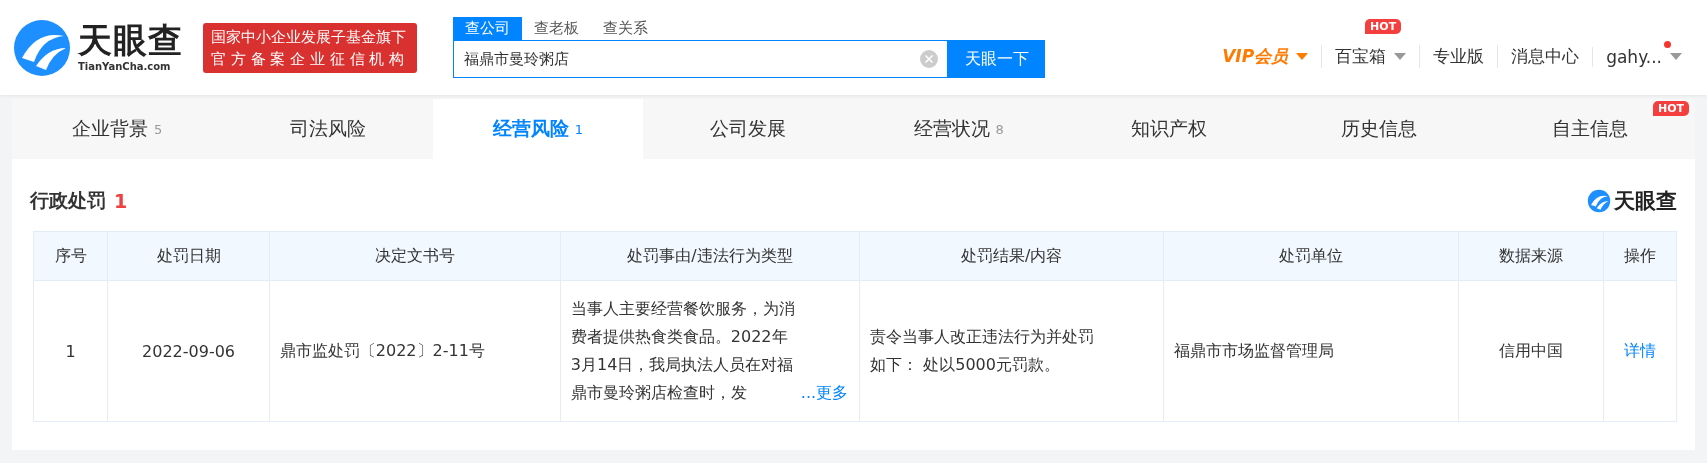 This screenshot has width=1707, height=463. Describe the element at coordinates (1545, 56) in the screenshot. I see `nav-link: 消息中心` at that location.